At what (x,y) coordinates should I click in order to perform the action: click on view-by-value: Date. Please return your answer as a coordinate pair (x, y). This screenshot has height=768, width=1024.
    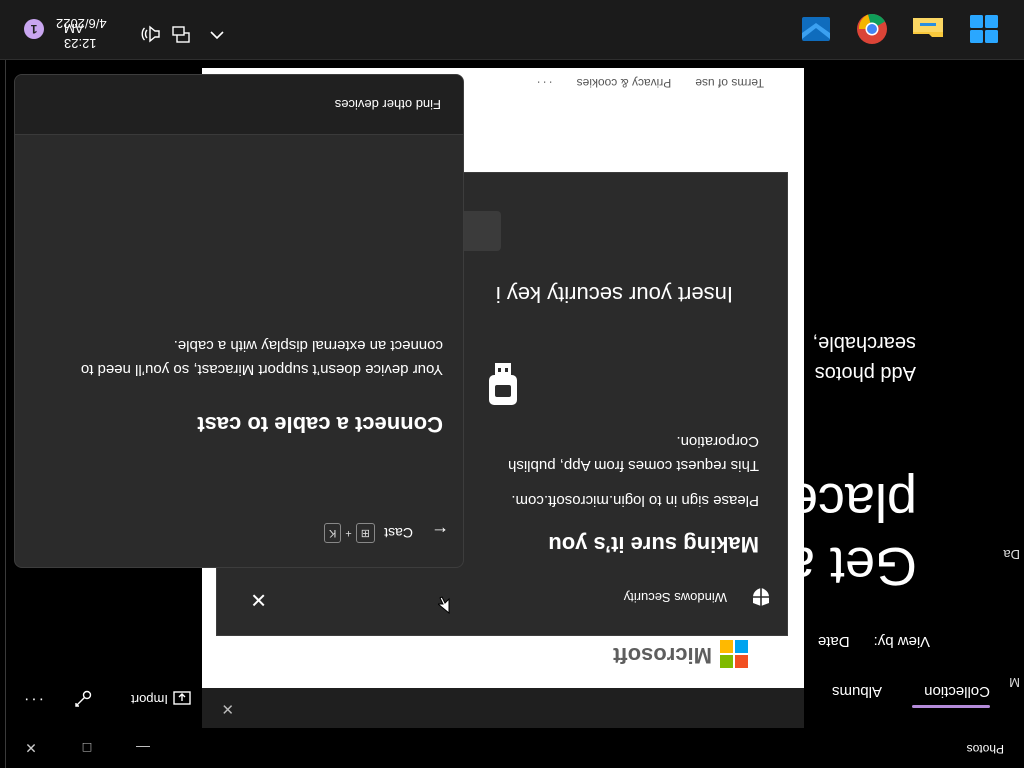
    Looking at the image, I should click on (834, 641).